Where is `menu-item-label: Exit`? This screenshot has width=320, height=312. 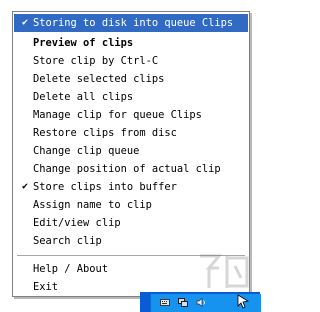
menu-item-label: Exit is located at coordinates (46, 287).